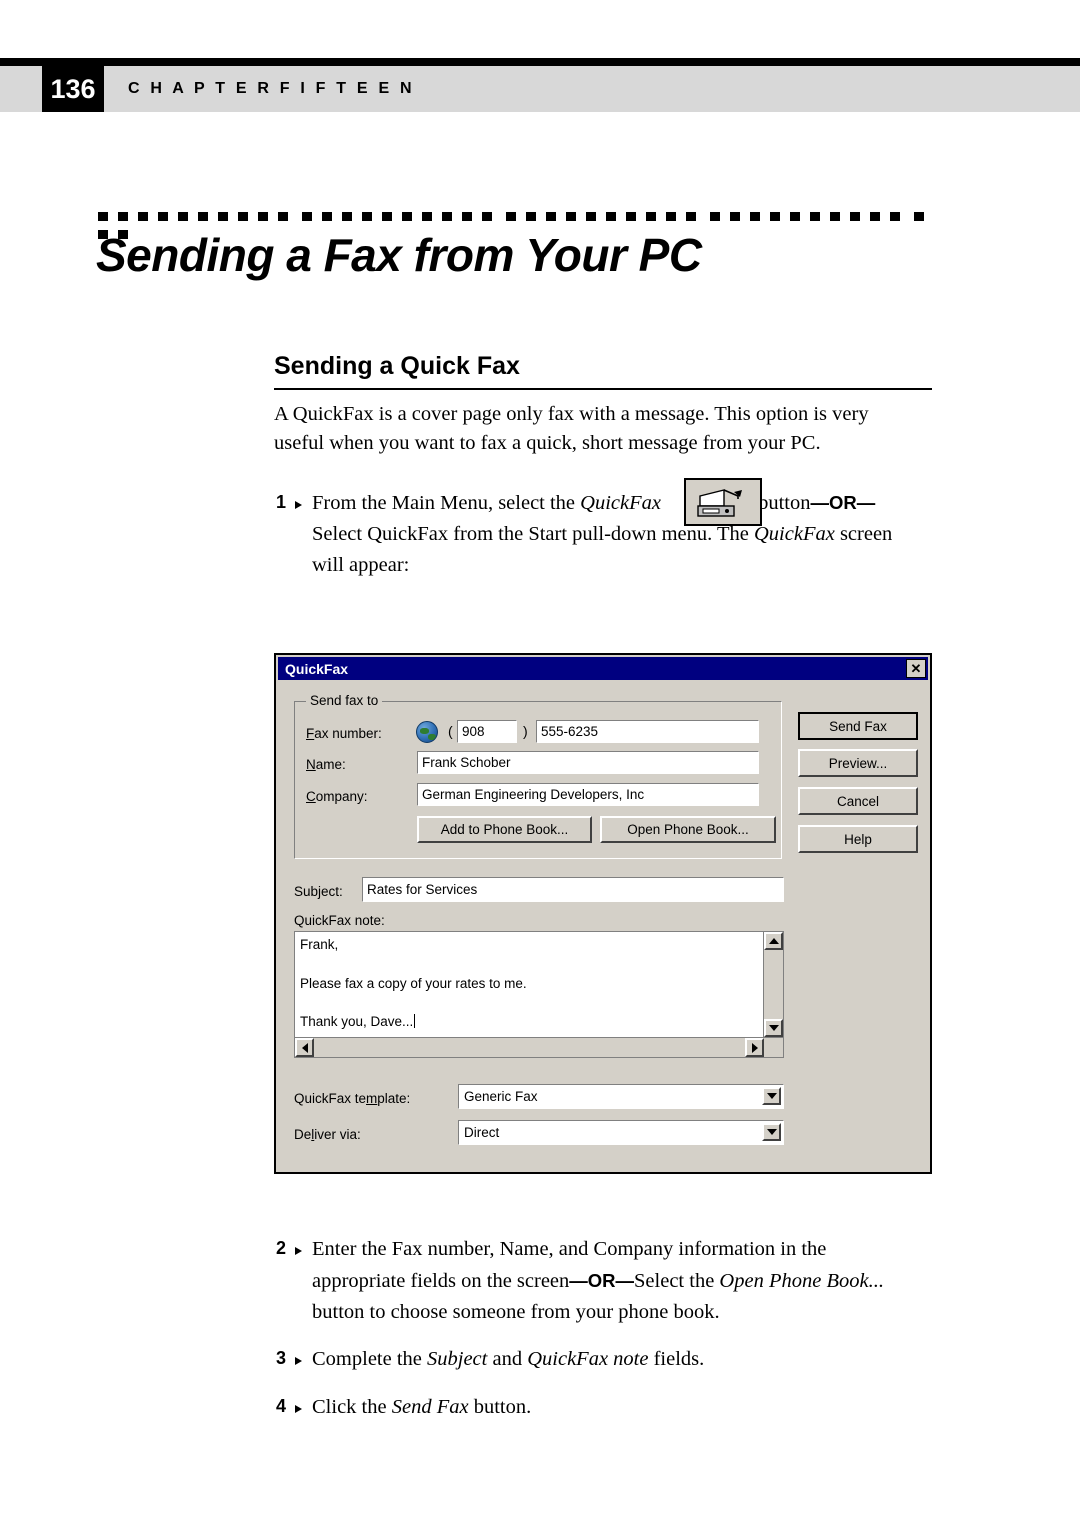  Describe the element at coordinates (327, 1134) in the screenshot. I see `deliver-via-label: Deliver via:` at that location.